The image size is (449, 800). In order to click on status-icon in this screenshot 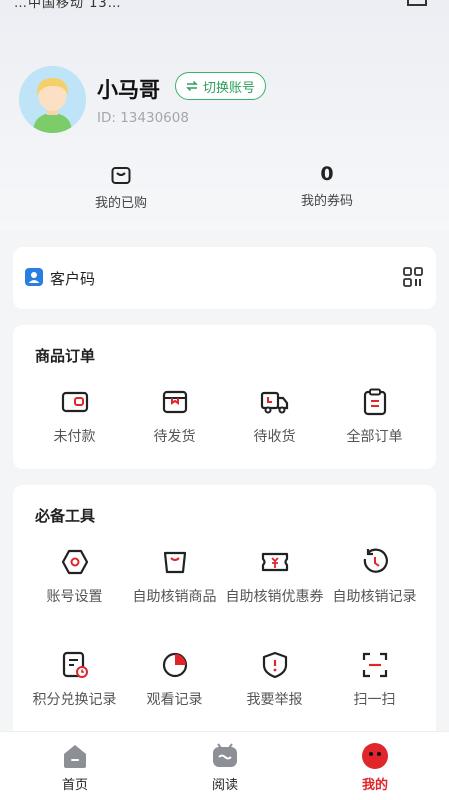, I will do `click(417, 3)`.